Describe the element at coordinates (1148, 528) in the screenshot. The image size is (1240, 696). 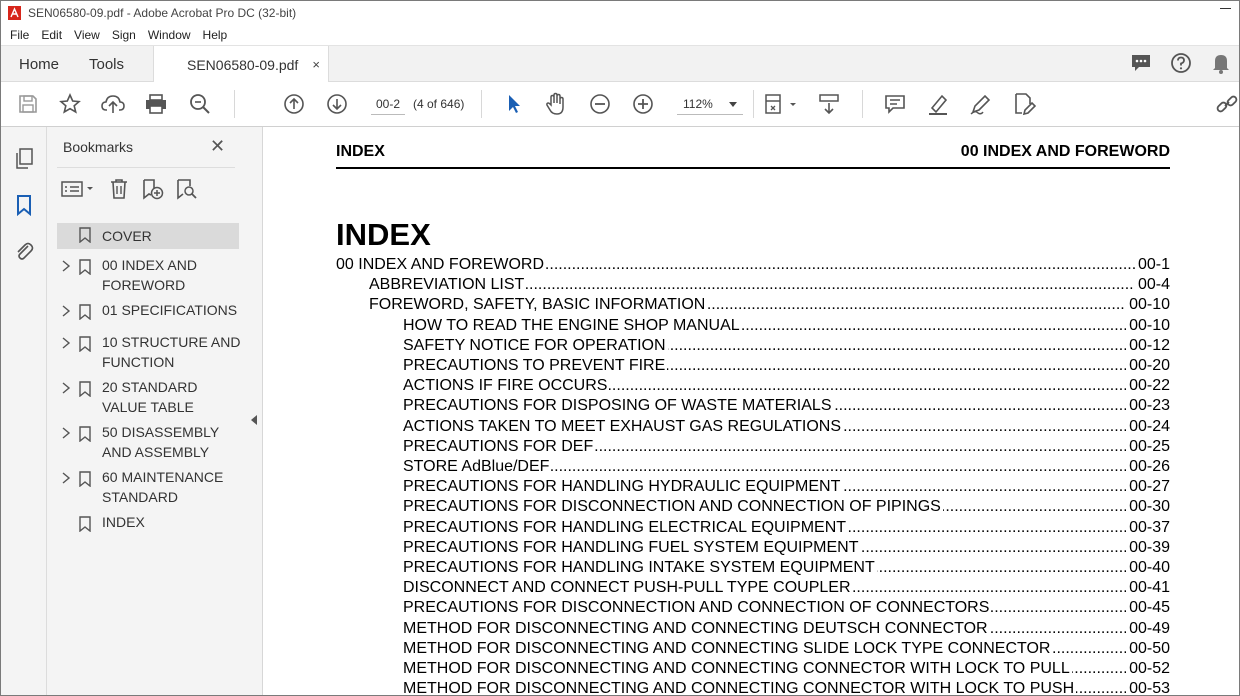
I see `toc-entry-page: 00-37` at that location.